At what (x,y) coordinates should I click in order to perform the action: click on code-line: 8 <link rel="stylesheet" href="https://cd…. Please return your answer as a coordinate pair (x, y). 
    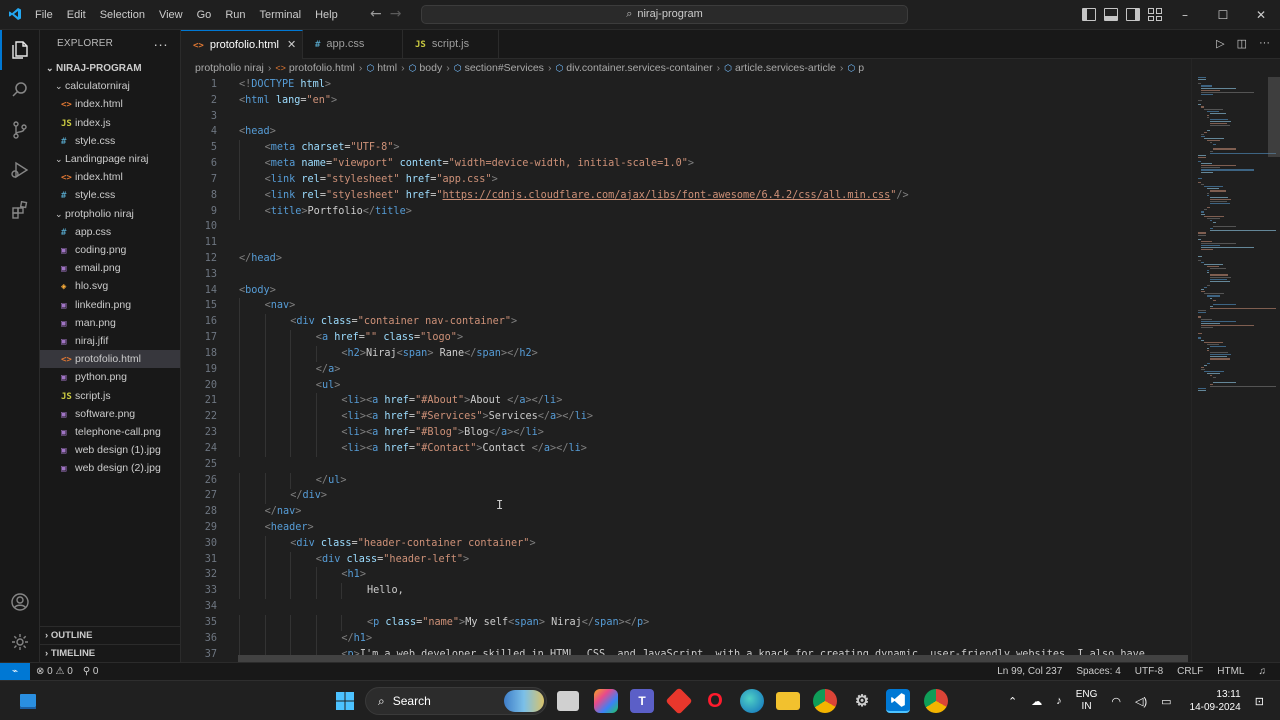
    Looking at the image, I should click on (686, 195).